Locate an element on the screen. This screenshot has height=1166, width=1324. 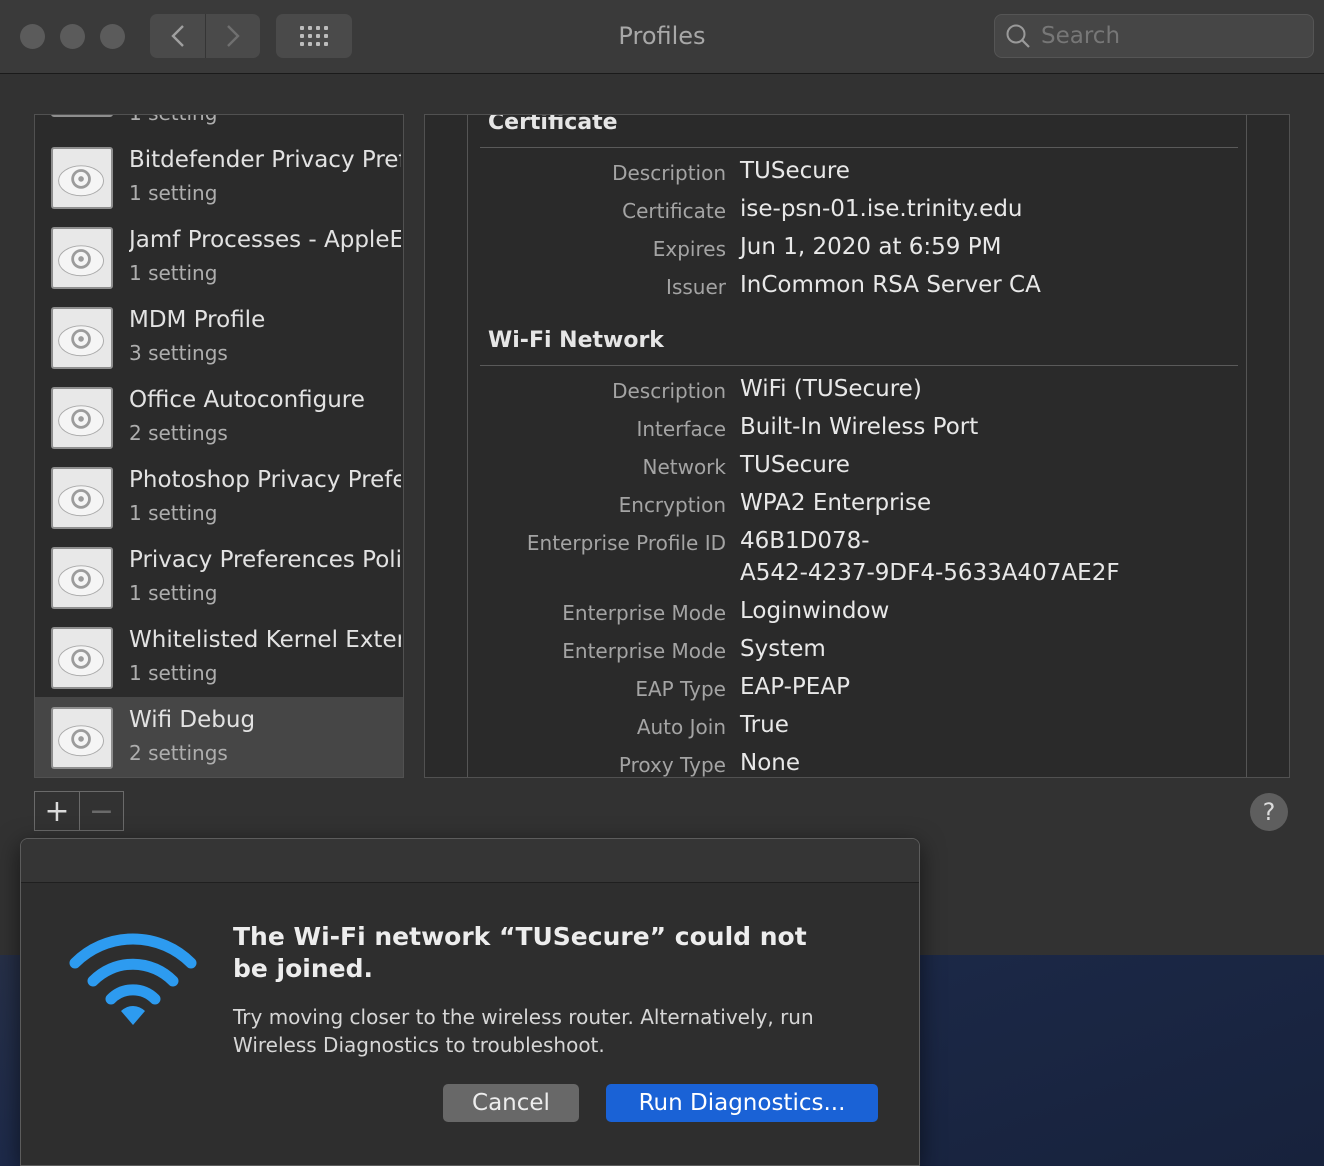
search-input is located at coordinates (1166, 36).